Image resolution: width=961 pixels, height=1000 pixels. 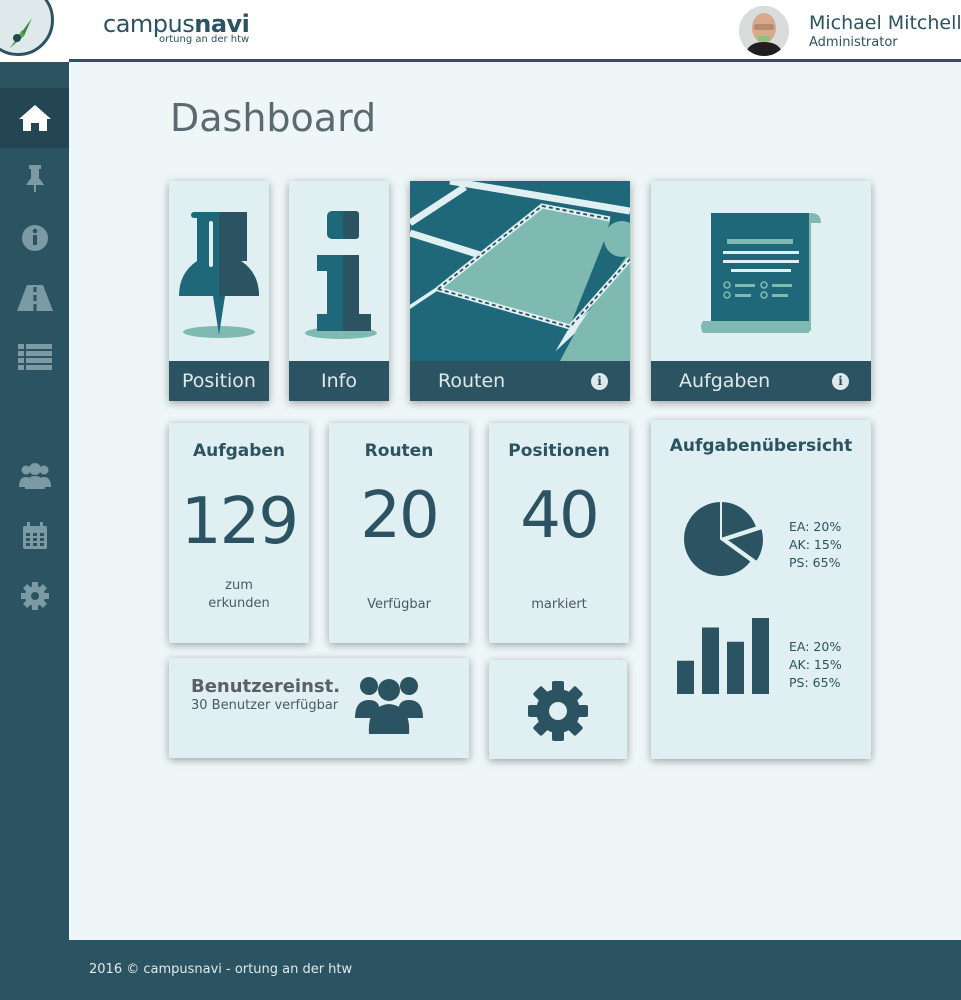 I want to click on stat-card-routen: Routen 20 Verfügbar, so click(x=399, y=533).